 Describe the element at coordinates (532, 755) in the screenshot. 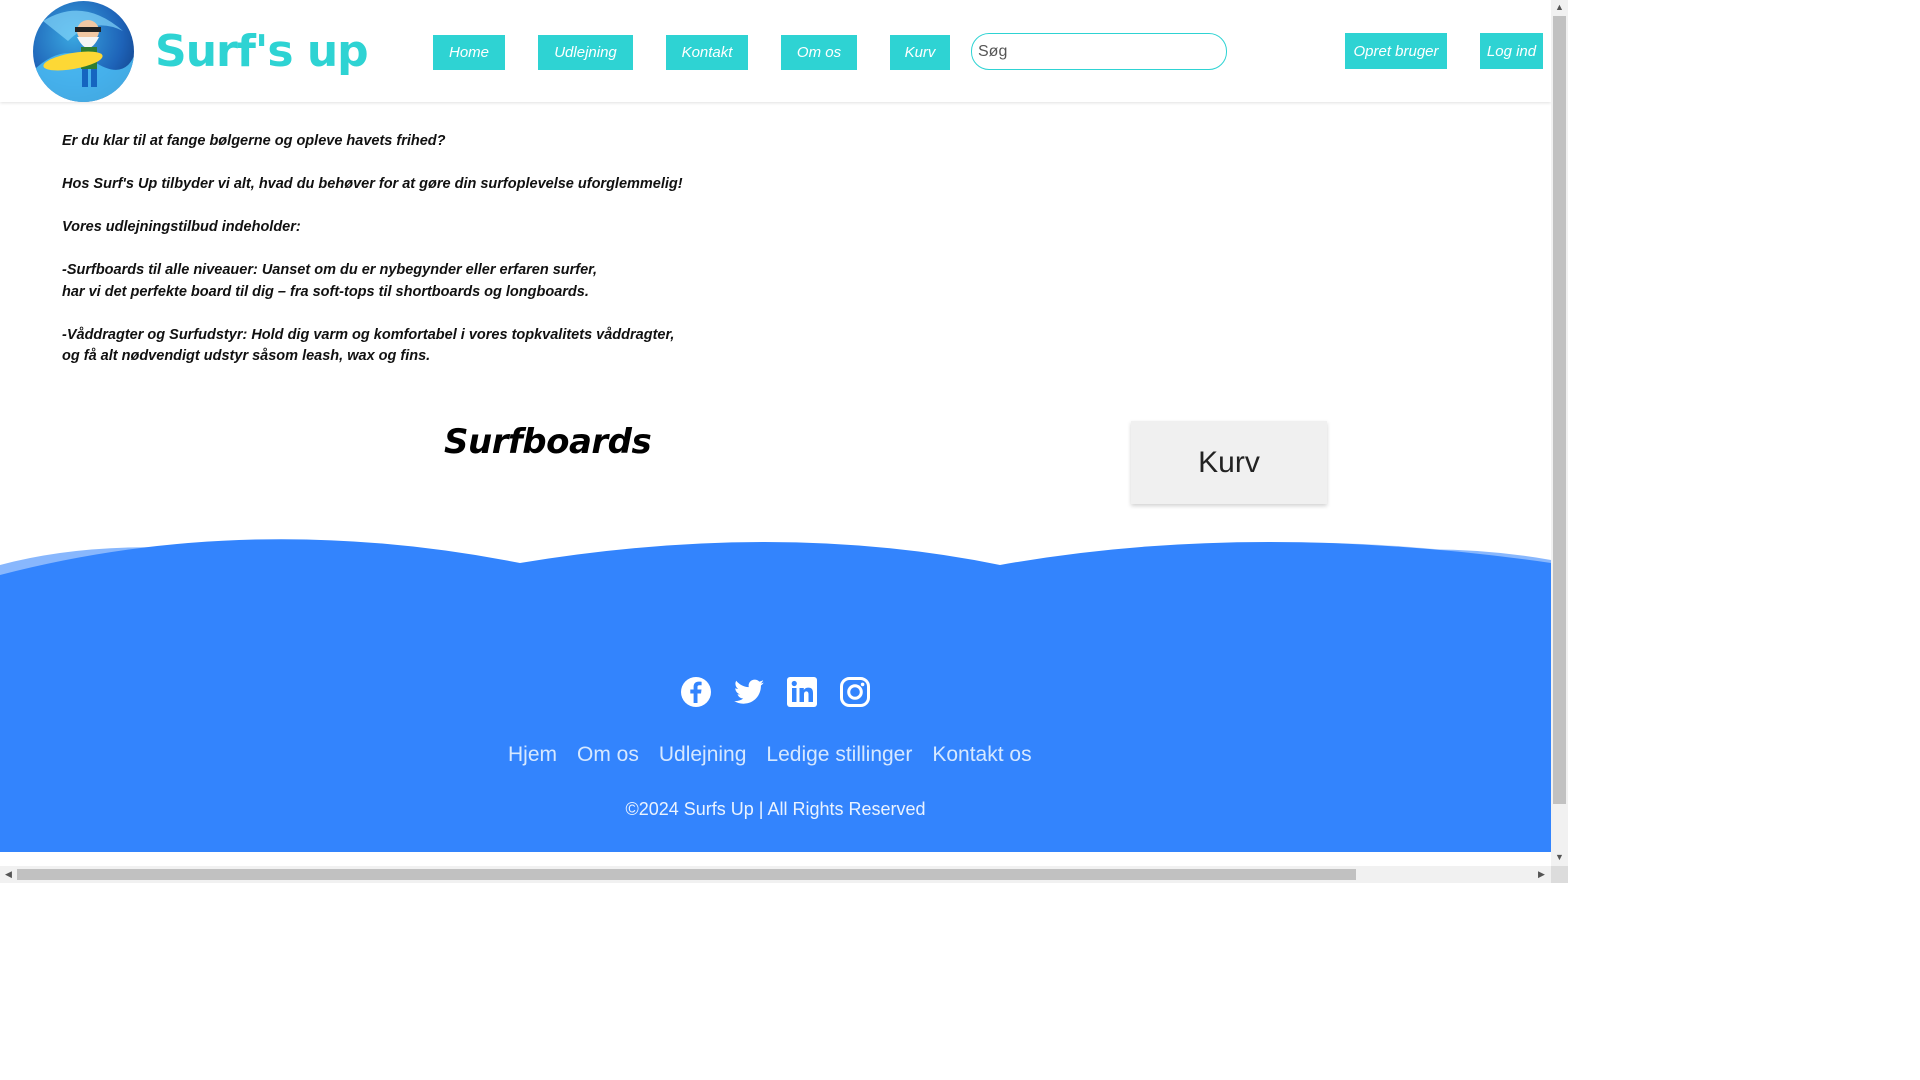

I see `footer-link-hjem: Hjem` at that location.